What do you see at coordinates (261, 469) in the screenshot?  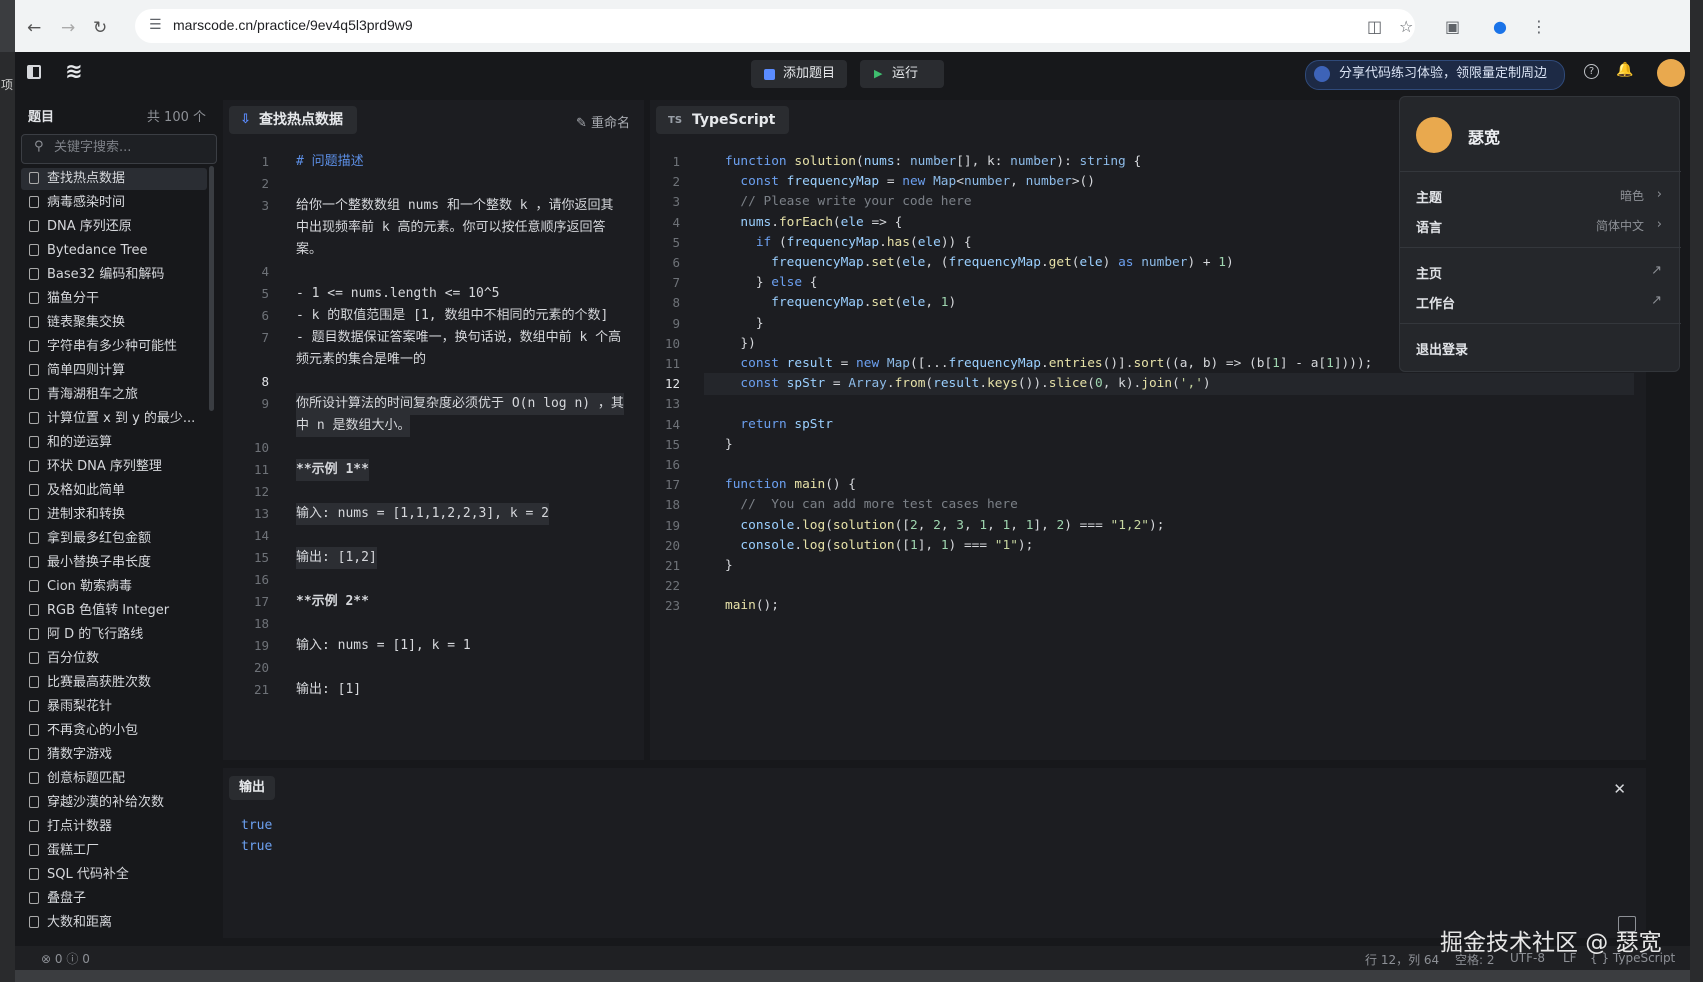 I see `line-number: 11` at bounding box center [261, 469].